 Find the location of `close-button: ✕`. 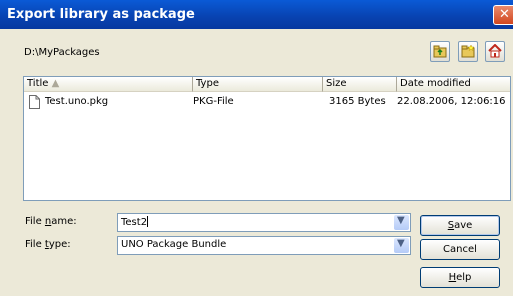

close-button: ✕ is located at coordinates (503, 15).